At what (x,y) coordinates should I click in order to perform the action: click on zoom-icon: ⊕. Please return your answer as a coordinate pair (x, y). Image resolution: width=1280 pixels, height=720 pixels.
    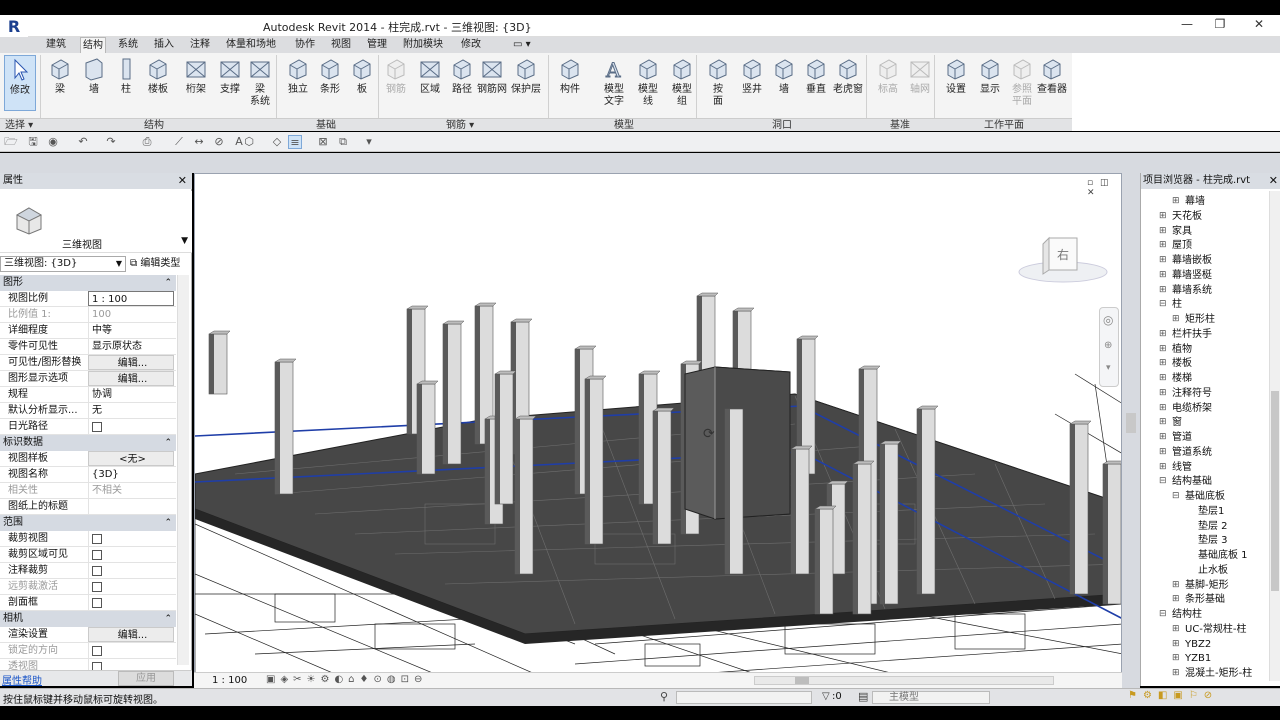
    Looking at the image, I should click on (1108, 345).